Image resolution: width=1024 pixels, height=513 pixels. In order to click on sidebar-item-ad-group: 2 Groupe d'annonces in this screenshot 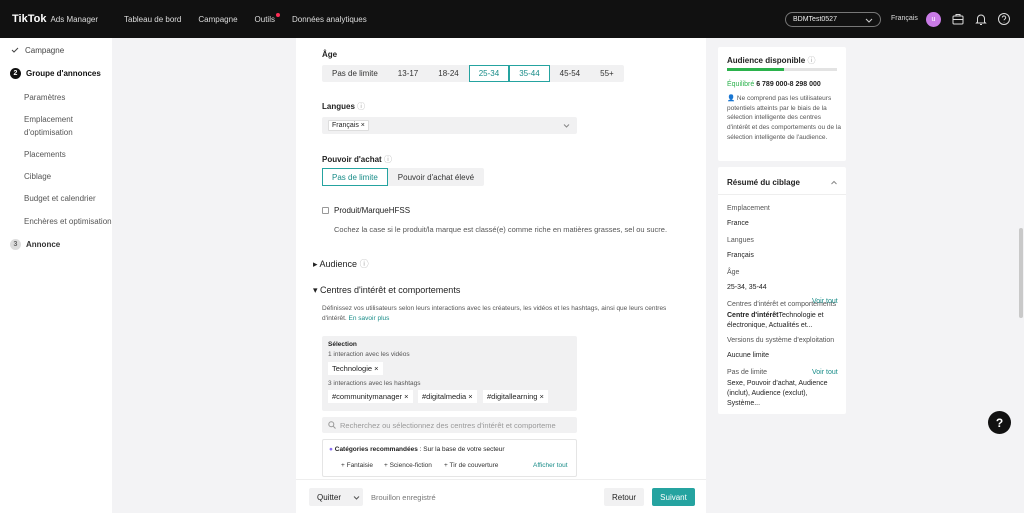, I will do `click(55, 73)`.